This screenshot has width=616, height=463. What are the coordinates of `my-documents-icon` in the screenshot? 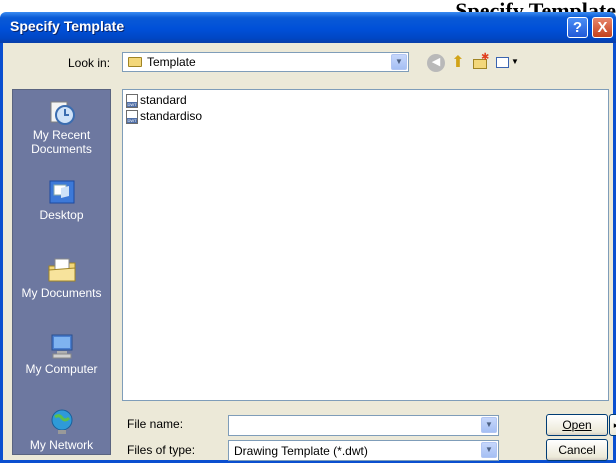 It's located at (61, 270).